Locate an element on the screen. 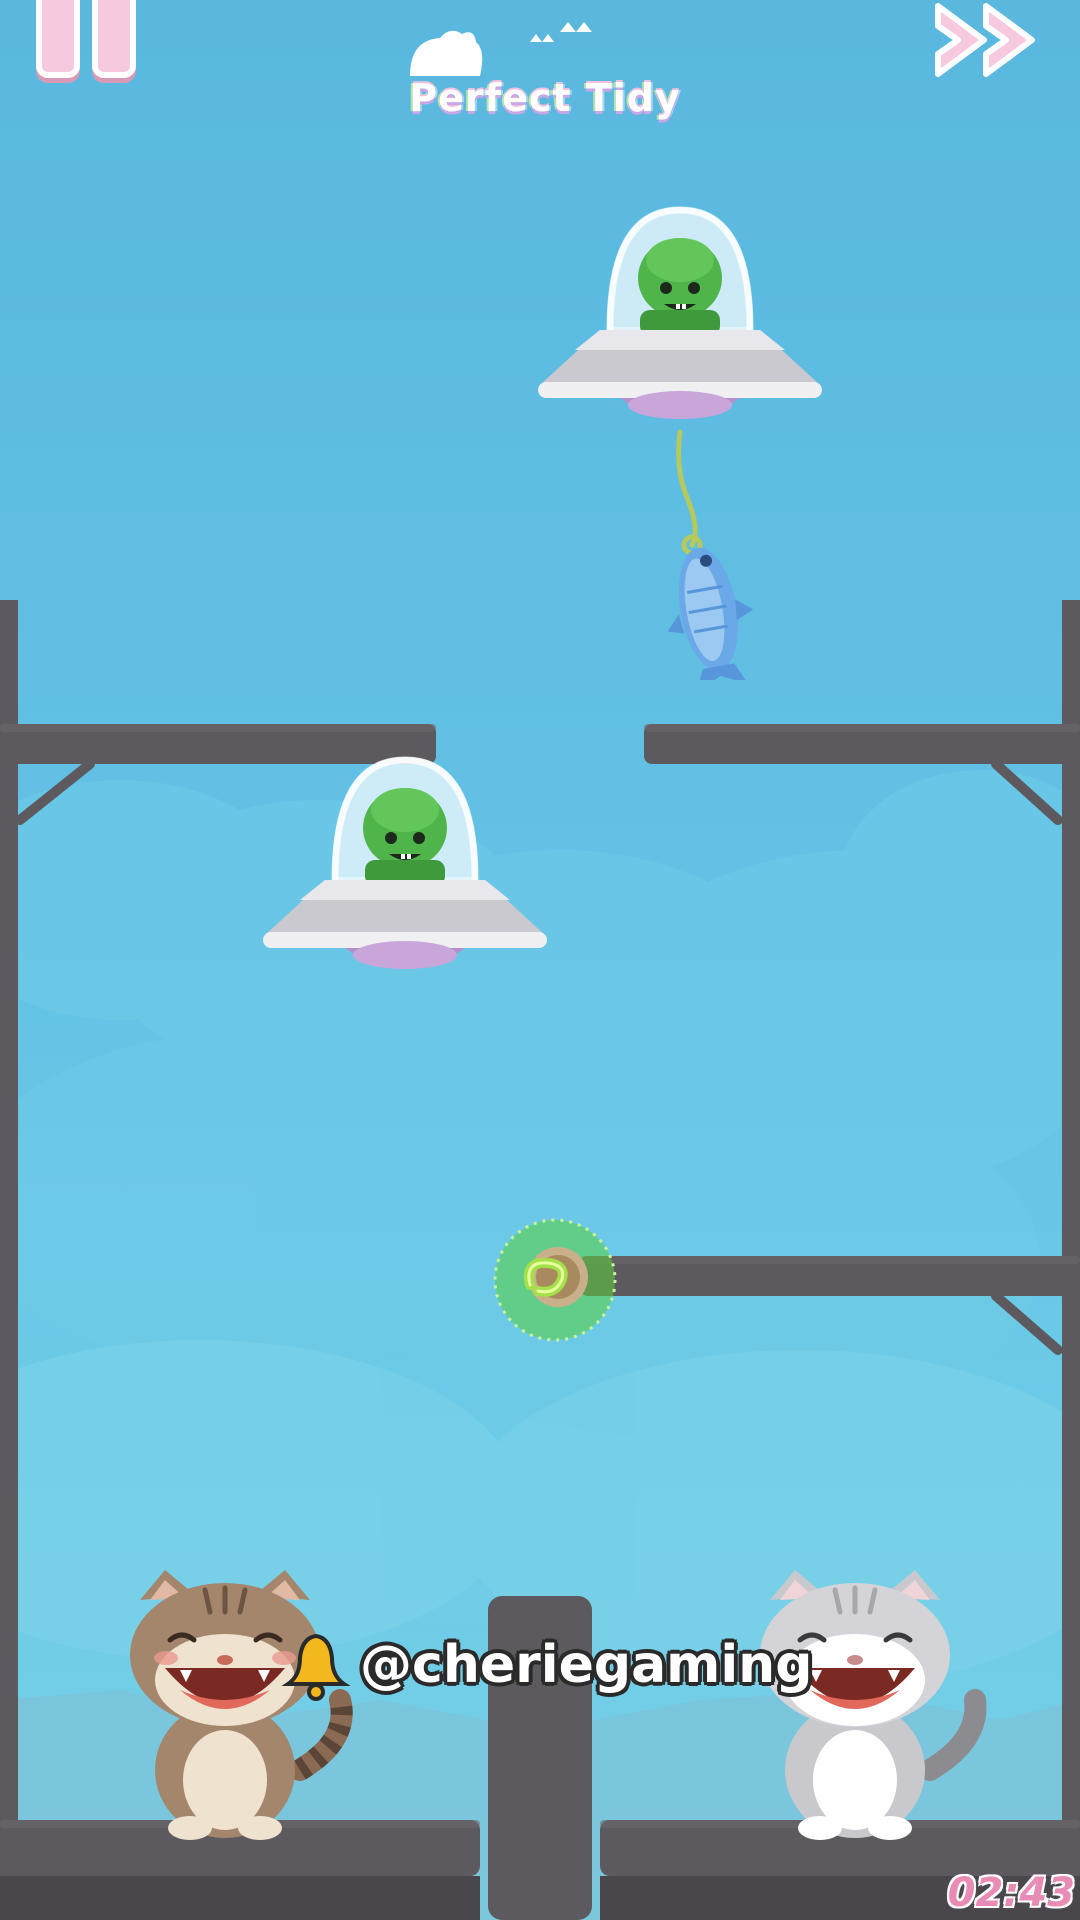 This screenshot has height=1920, width=1080. skip-level-button is located at coordinates (990, 45).